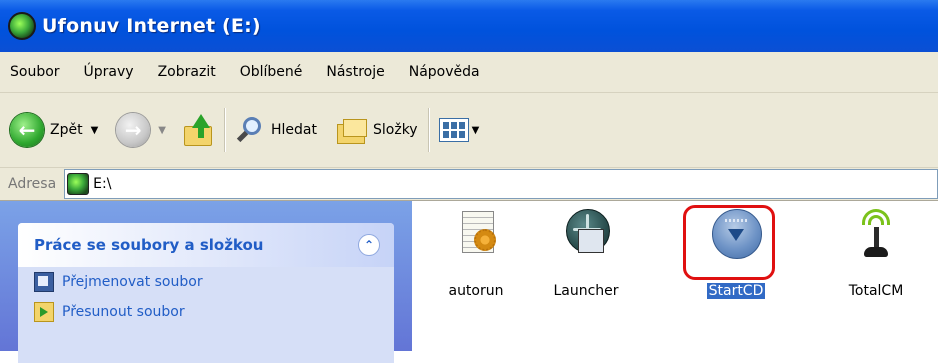 The image size is (938, 363). I want to click on address-label: Adresa, so click(32, 184).